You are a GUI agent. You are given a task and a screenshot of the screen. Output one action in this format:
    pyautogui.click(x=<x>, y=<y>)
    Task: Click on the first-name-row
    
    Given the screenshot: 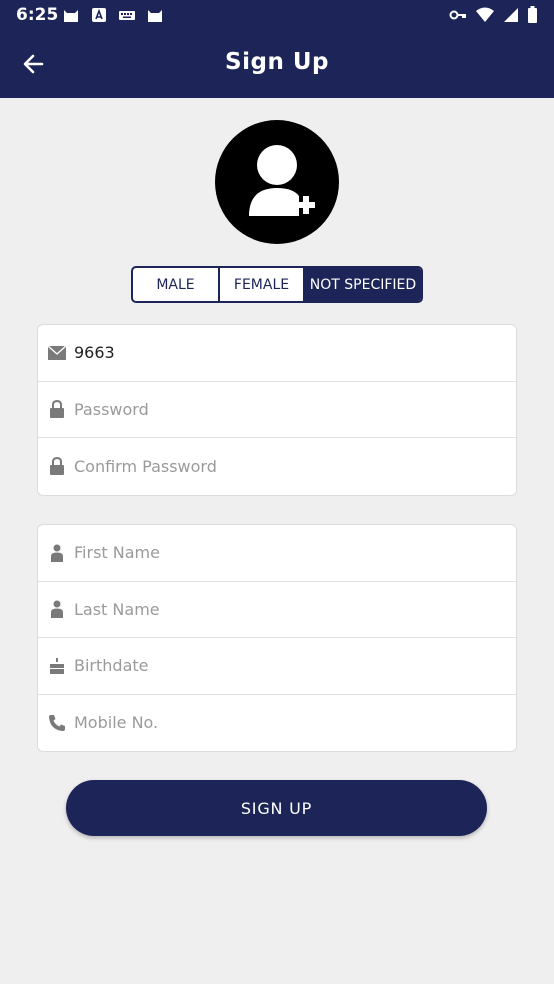 What is the action you would take?
    pyautogui.click(x=277, y=553)
    